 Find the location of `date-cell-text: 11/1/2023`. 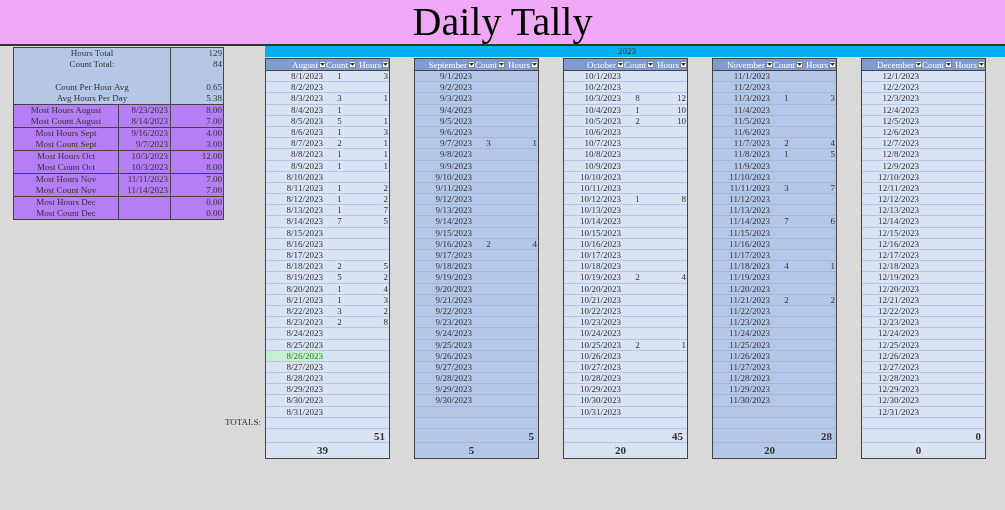

date-cell-text: 11/1/2023 is located at coordinates (751, 76).